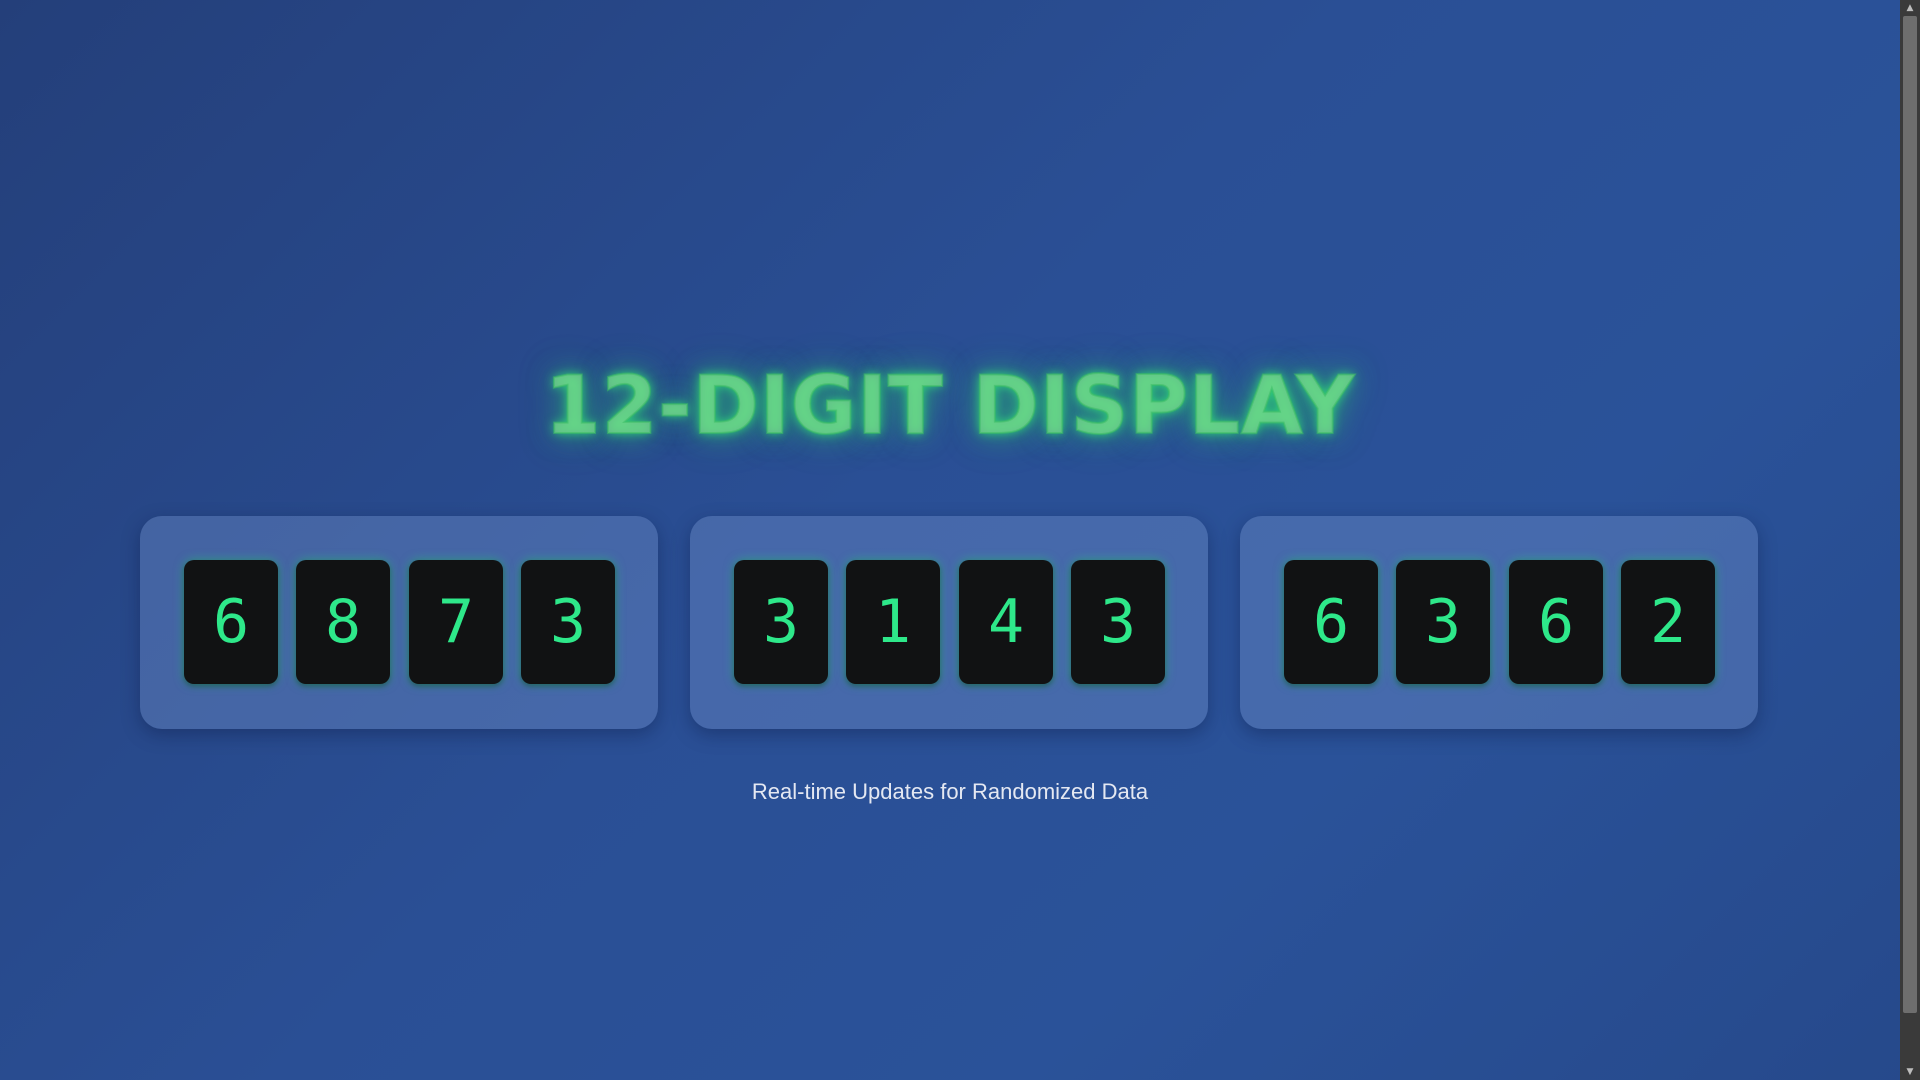 This screenshot has height=1080, width=1920. What do you see at coordinates (1499, 622) in the screenshot?
I see `digit-group-3: 6 3 6 2` at bounding box center [1499, 622].